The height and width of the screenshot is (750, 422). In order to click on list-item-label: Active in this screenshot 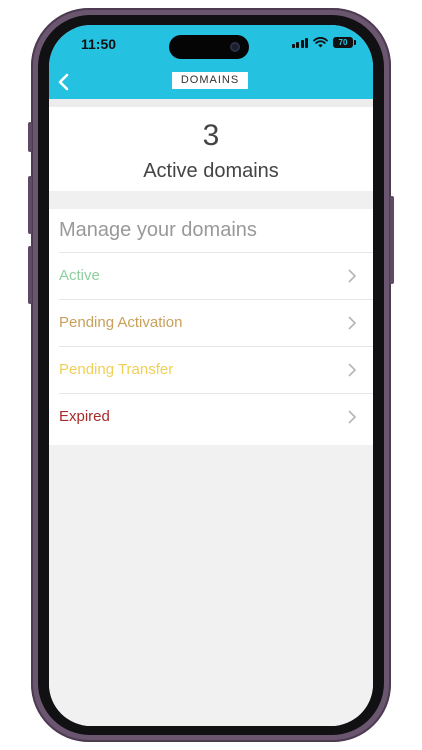, I will do `click(79, 275)`.